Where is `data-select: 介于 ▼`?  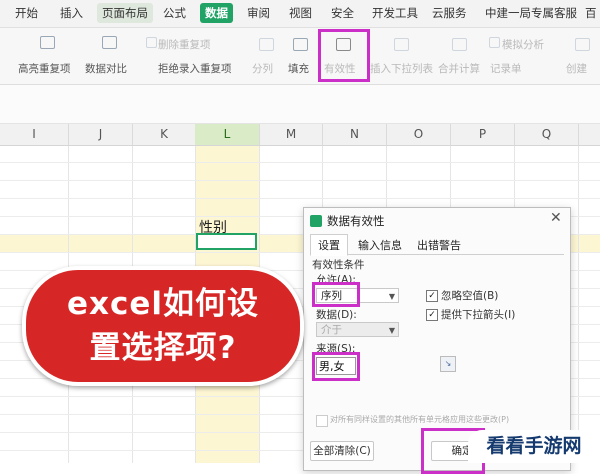
data-select: 介于 ▼ is located at coordinates (357, 329).